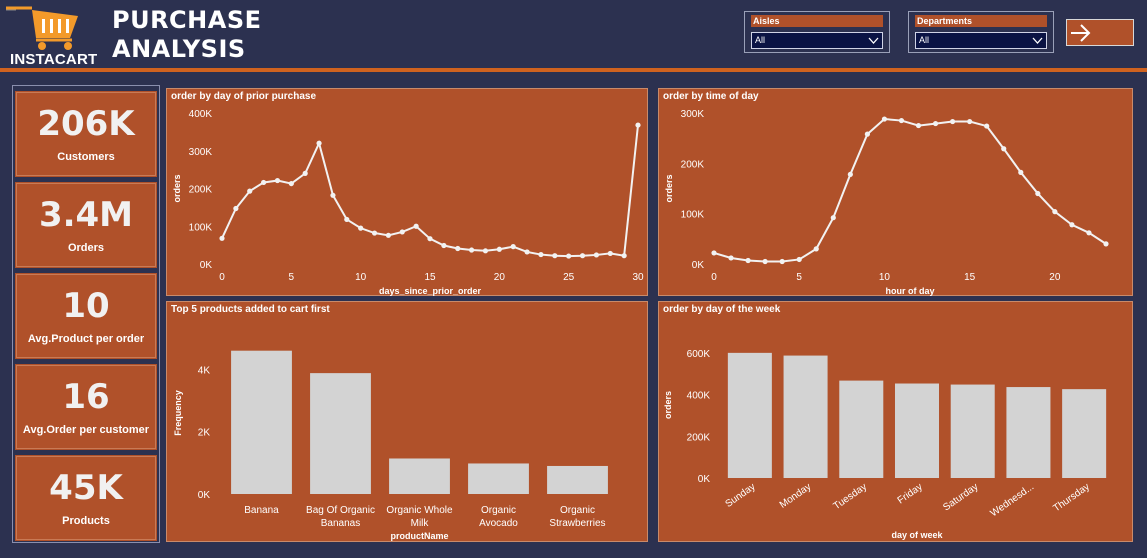 The height and width of the screenshot is (558, 1147). Describe the element at coordinates (204, 370) in the screenshot. I see `y-tick-label: 4K` at that location.